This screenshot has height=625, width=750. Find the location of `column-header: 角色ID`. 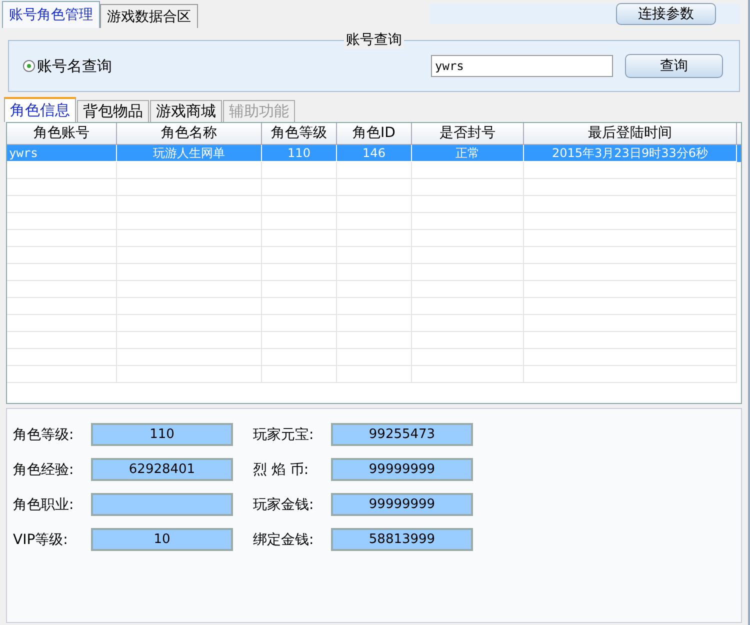

column-header: 角色ID is located at coordinates (374, 133).